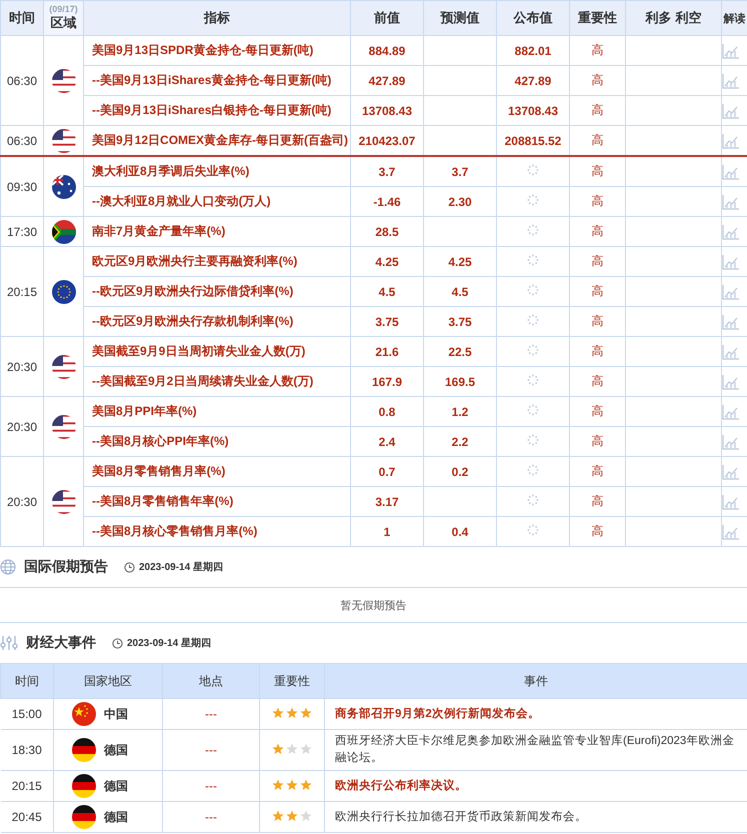 The image size is (747, 834). I want to click on time-text: 20:30, so click(22, 427).